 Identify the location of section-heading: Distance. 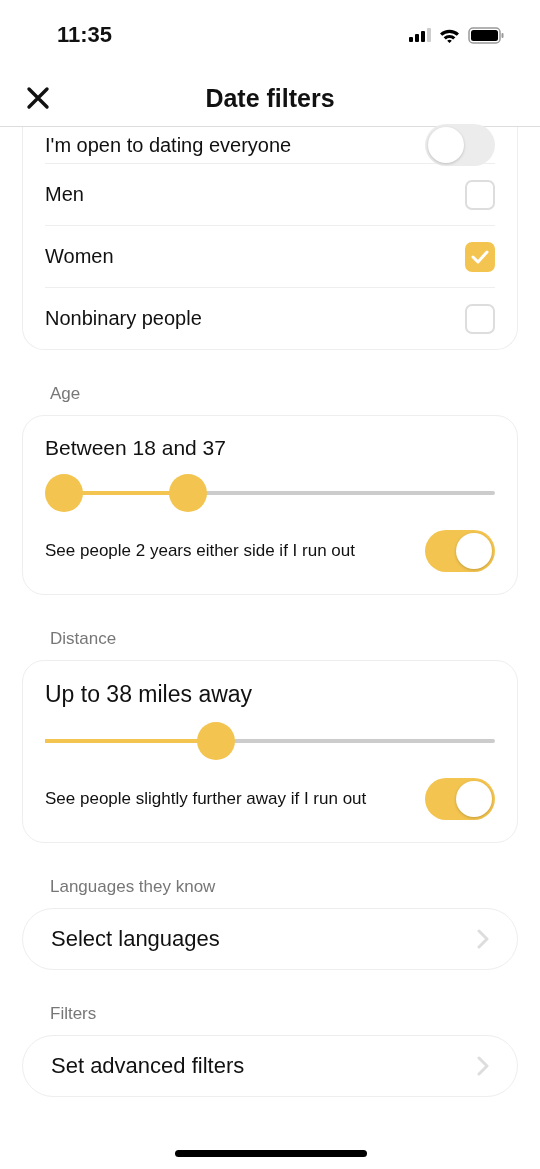
(83, 639).